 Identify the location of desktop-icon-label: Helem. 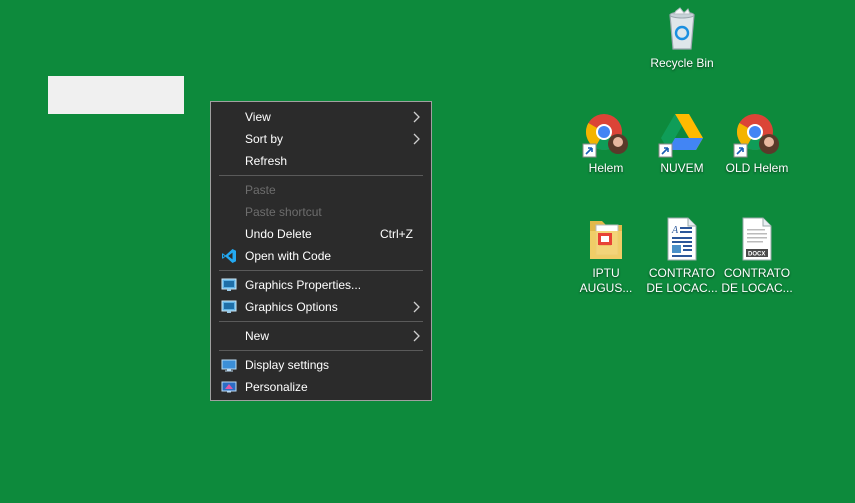
(606, 168).